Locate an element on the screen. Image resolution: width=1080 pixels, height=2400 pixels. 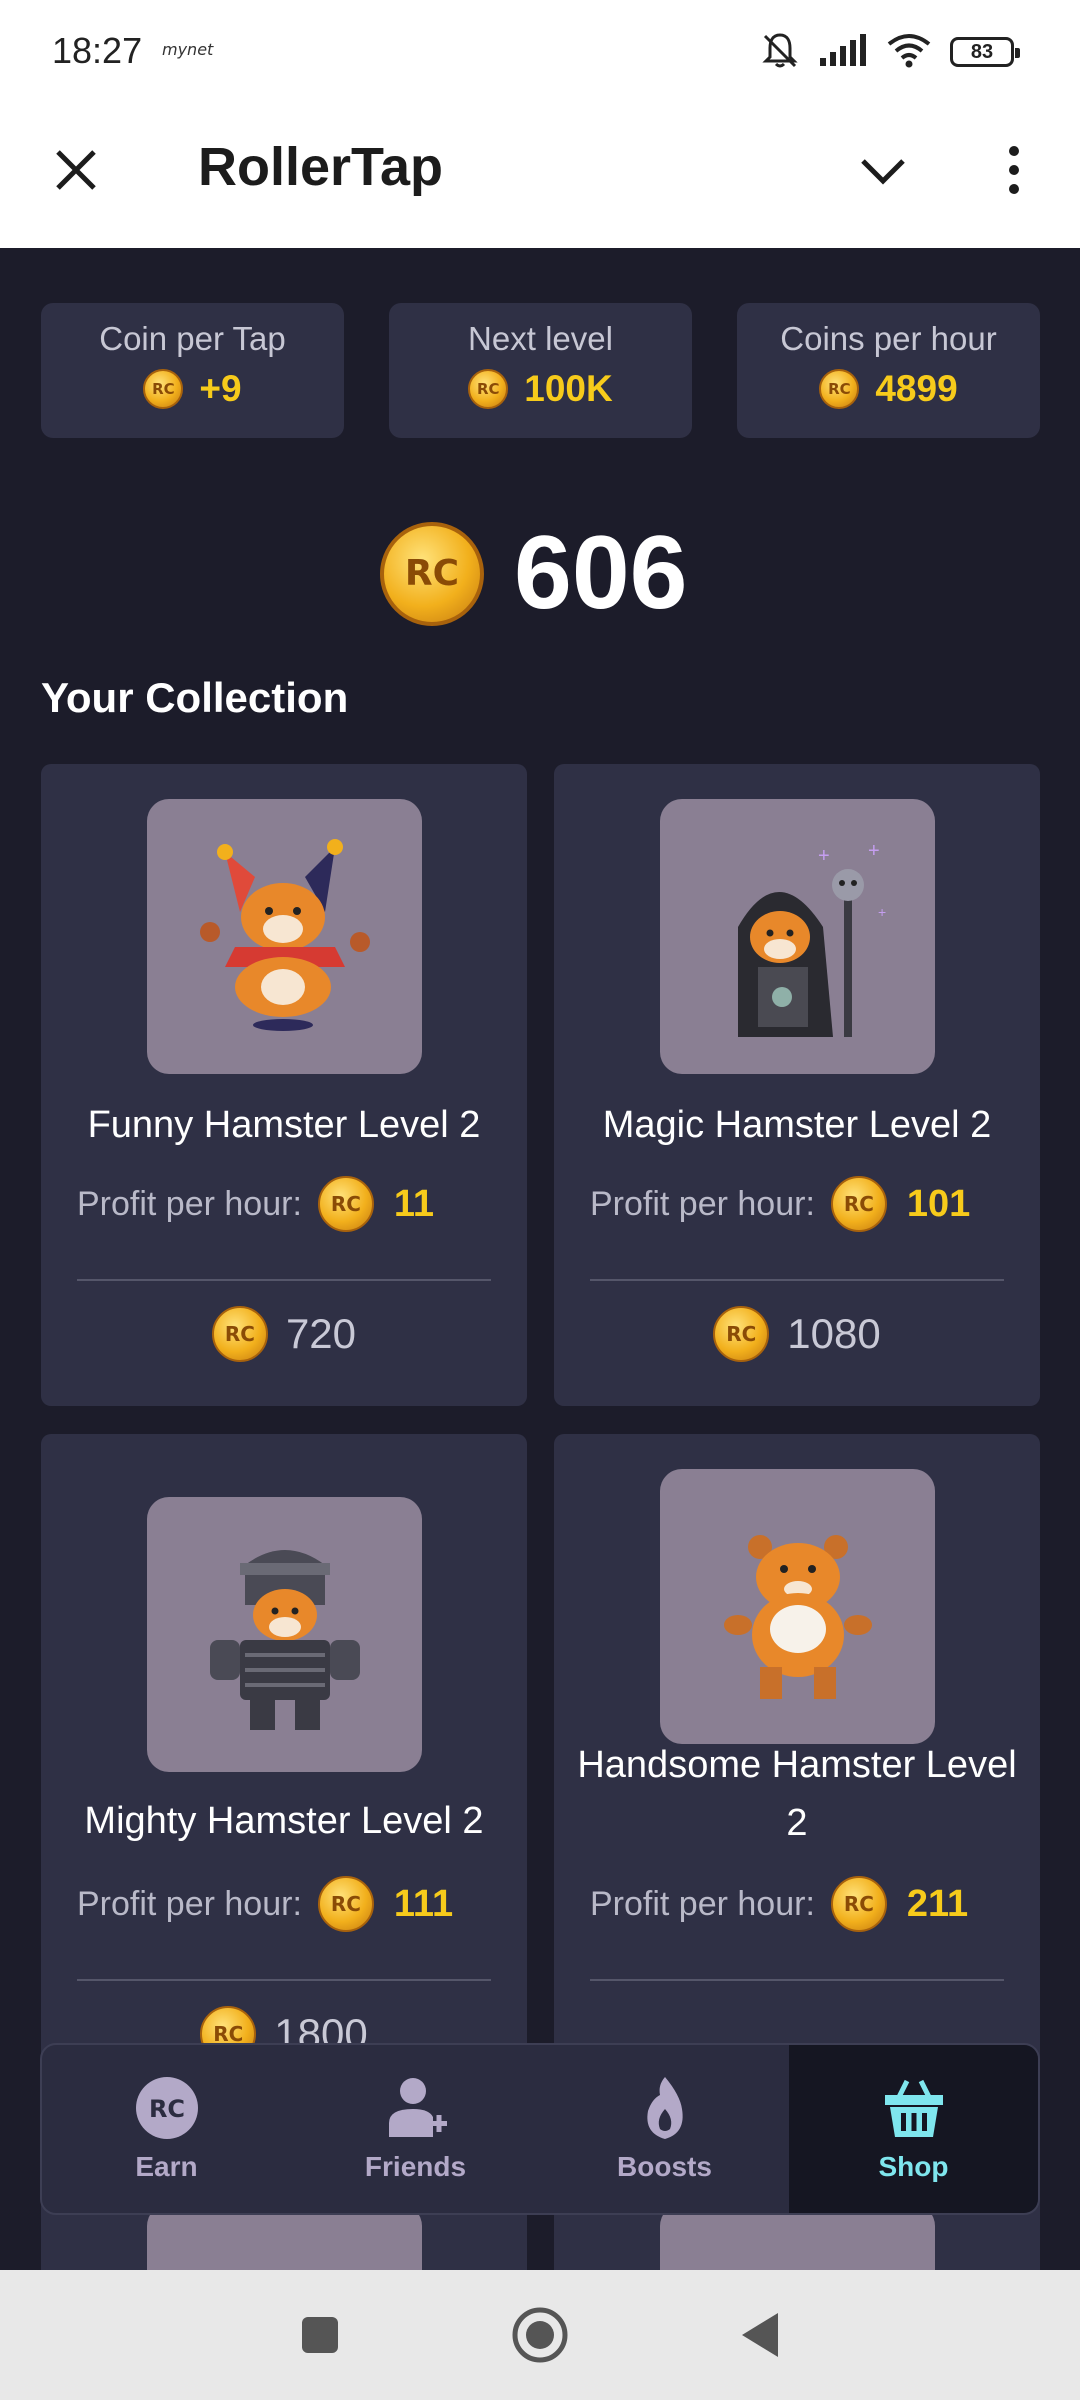
close-icon is located at coordinates (76, 170).